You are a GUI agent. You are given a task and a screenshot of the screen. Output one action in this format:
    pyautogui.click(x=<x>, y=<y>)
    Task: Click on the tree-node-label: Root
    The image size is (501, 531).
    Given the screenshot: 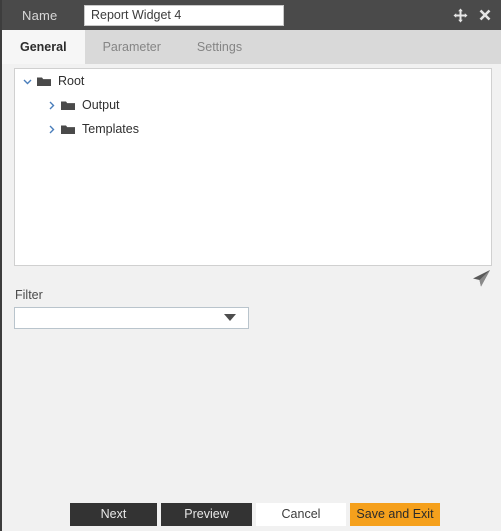 What is the action you would take?
    pyautogui.click(x=71, y=80)
    